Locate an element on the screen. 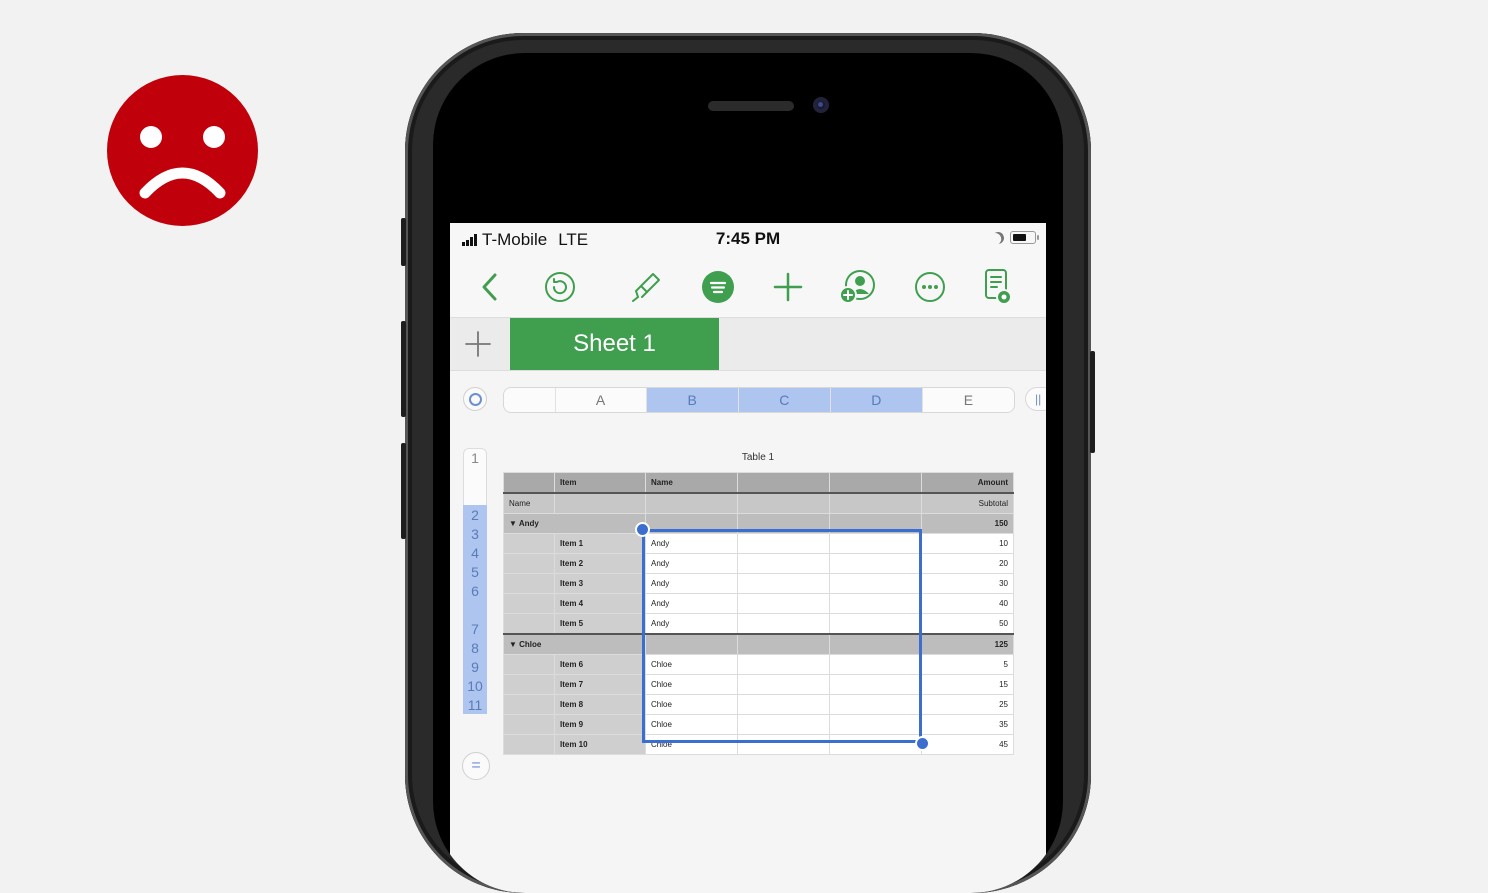 The height and width of the screenshot is (893, 1488). item-cell: Item 8 is located at coordinates (600, 704).